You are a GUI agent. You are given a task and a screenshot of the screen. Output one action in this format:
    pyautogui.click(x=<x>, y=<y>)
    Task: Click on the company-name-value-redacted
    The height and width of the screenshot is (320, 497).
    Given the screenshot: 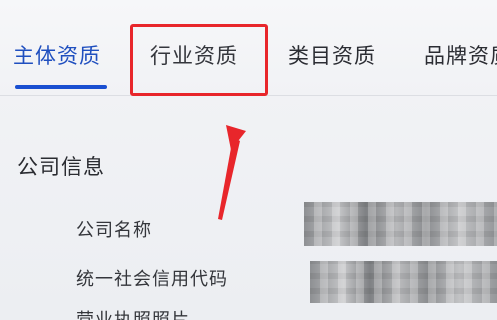 What is the action you would take?
    pyautogui.click(x=400, y=224)
    